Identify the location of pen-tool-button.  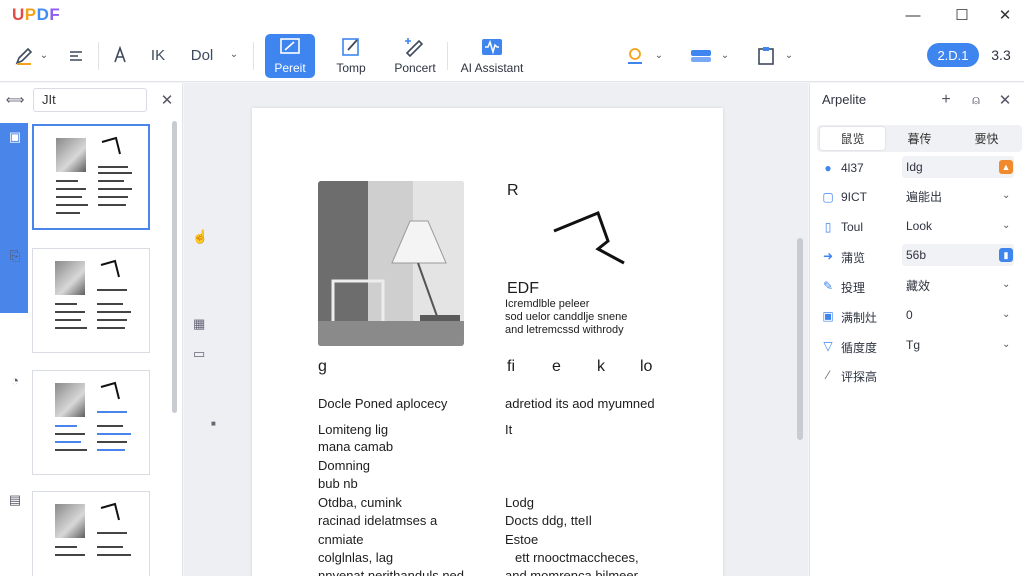
(24, 56).